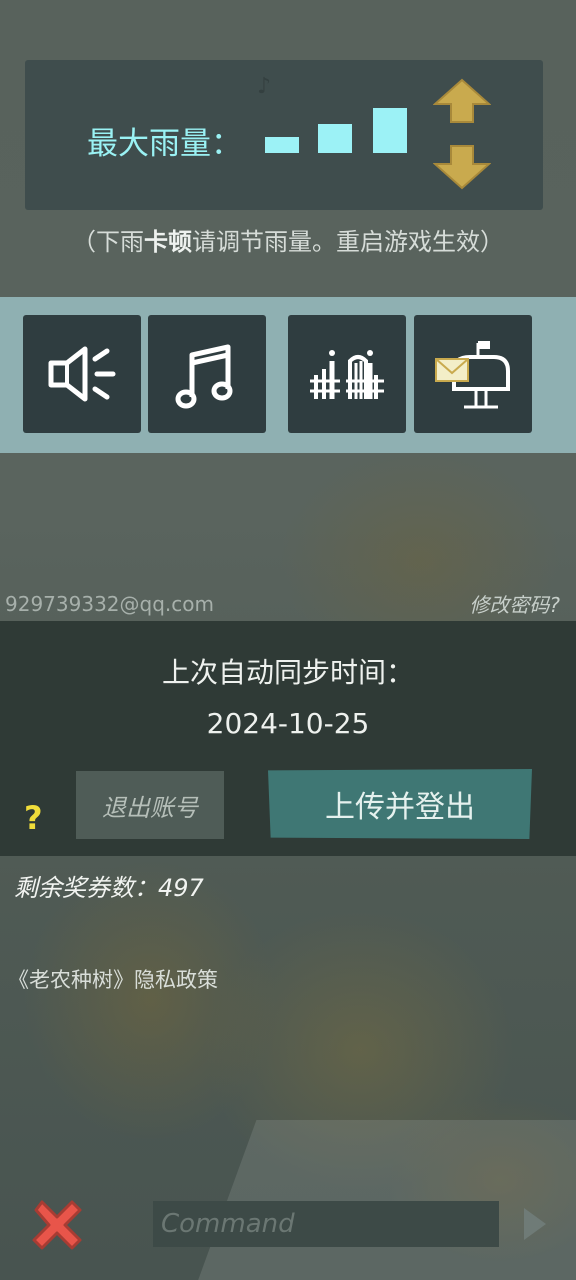 Image resolution: width=576 pixels, height=1280 pixels. I want to click on command-input, so click(326, 1224).